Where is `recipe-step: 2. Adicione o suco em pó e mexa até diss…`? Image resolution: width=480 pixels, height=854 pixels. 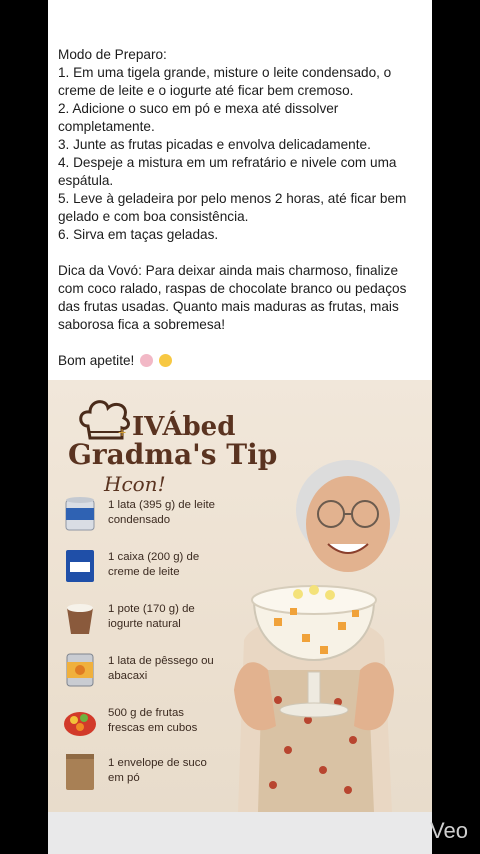 recipe-step: 2. Adicione o suco em pó e mexa até diss… is located at coordinates (198, 117).